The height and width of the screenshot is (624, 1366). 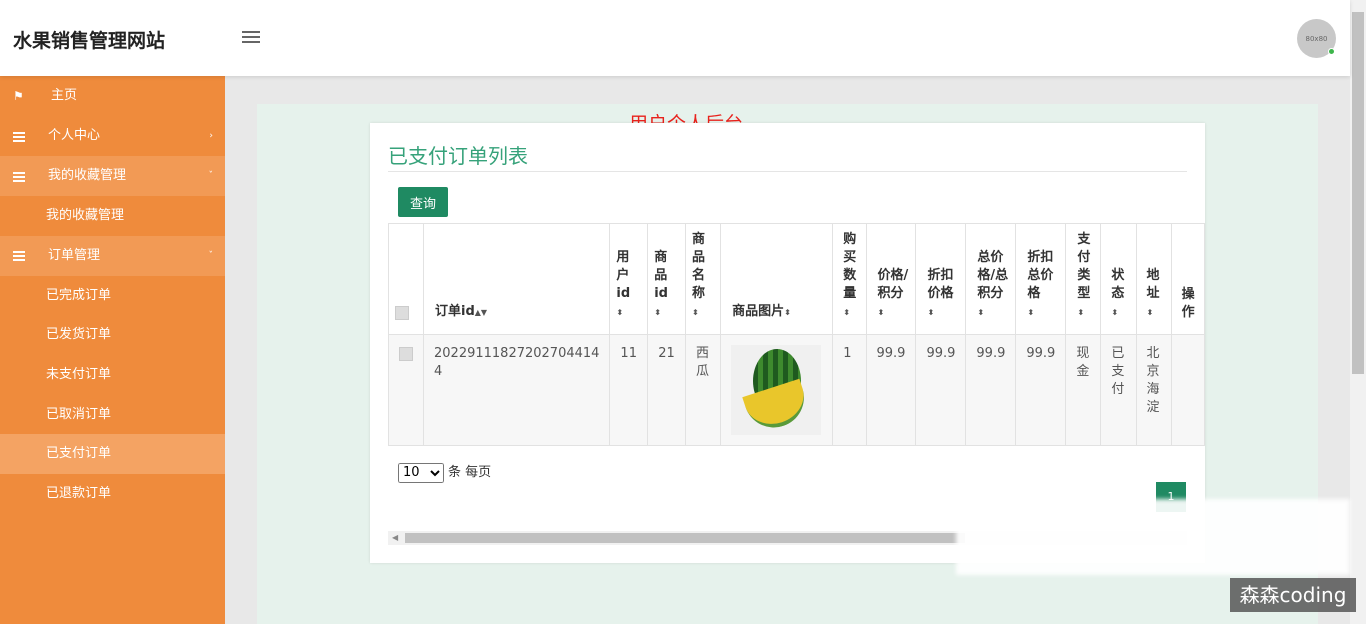 What do you see at coordinates (850, 266) in the screenshot?
I see `column-header-label: 购买数量` at bounding box center [850, 266].